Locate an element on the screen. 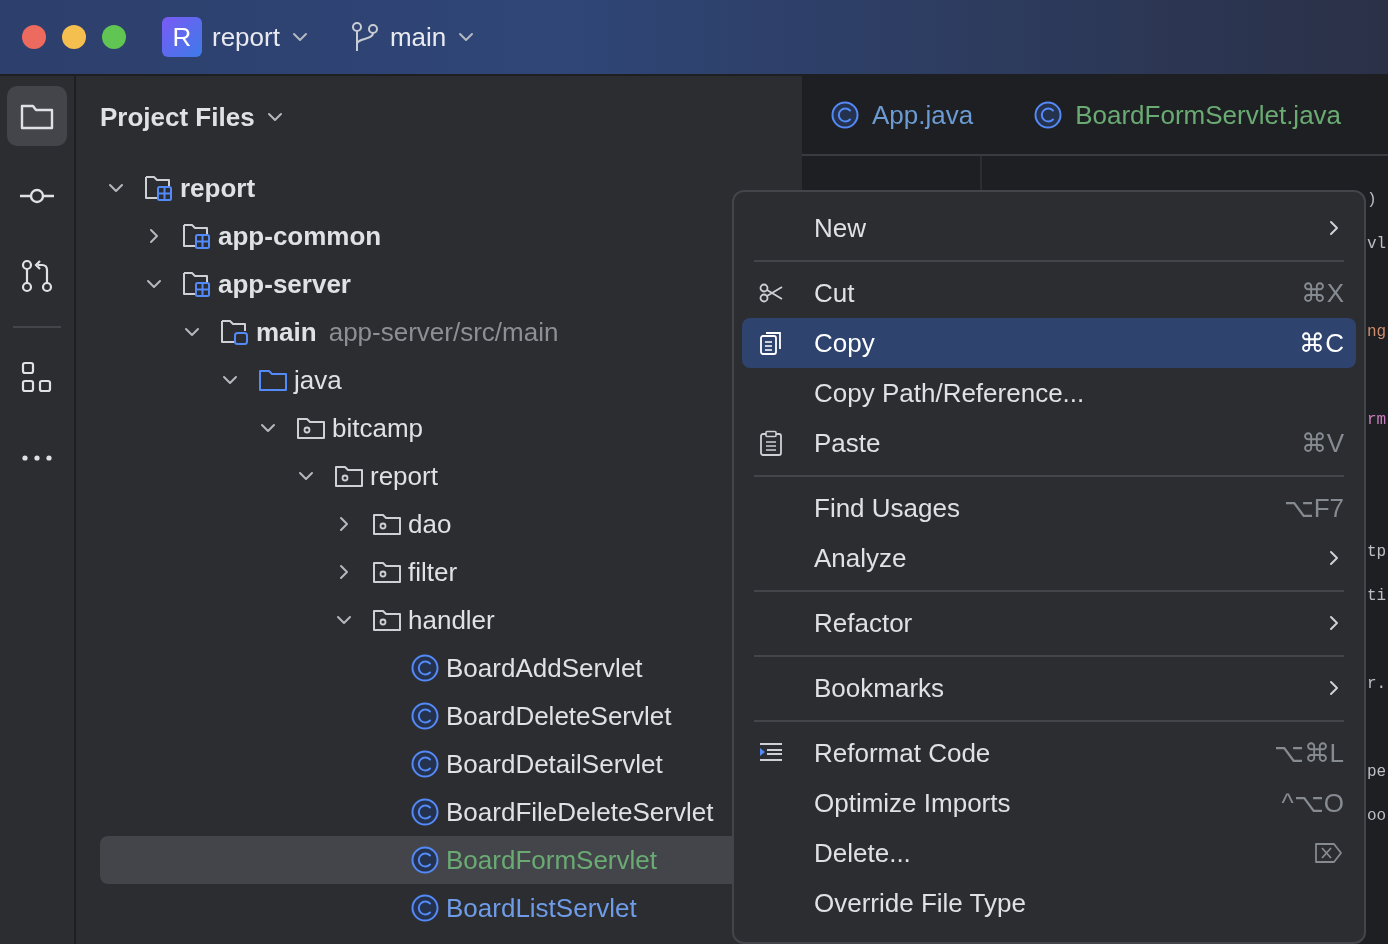  code-text: rm is located at coordinates (1377, 420).